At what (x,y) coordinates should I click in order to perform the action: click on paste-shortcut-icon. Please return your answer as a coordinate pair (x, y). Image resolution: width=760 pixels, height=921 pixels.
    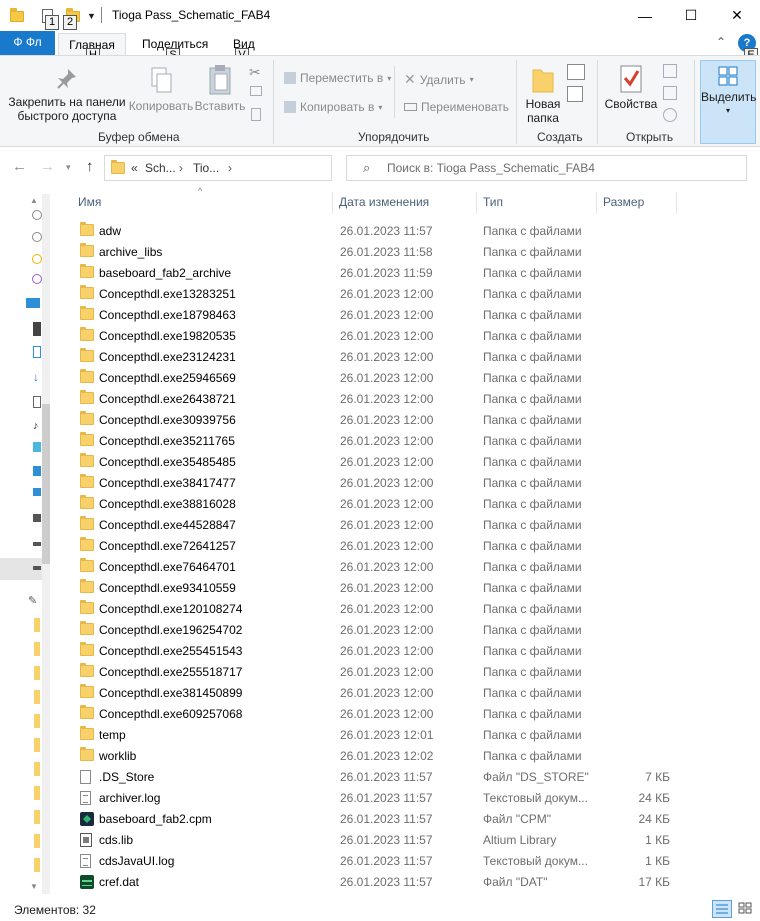
    Looking at the image, I should click on (256, 114).